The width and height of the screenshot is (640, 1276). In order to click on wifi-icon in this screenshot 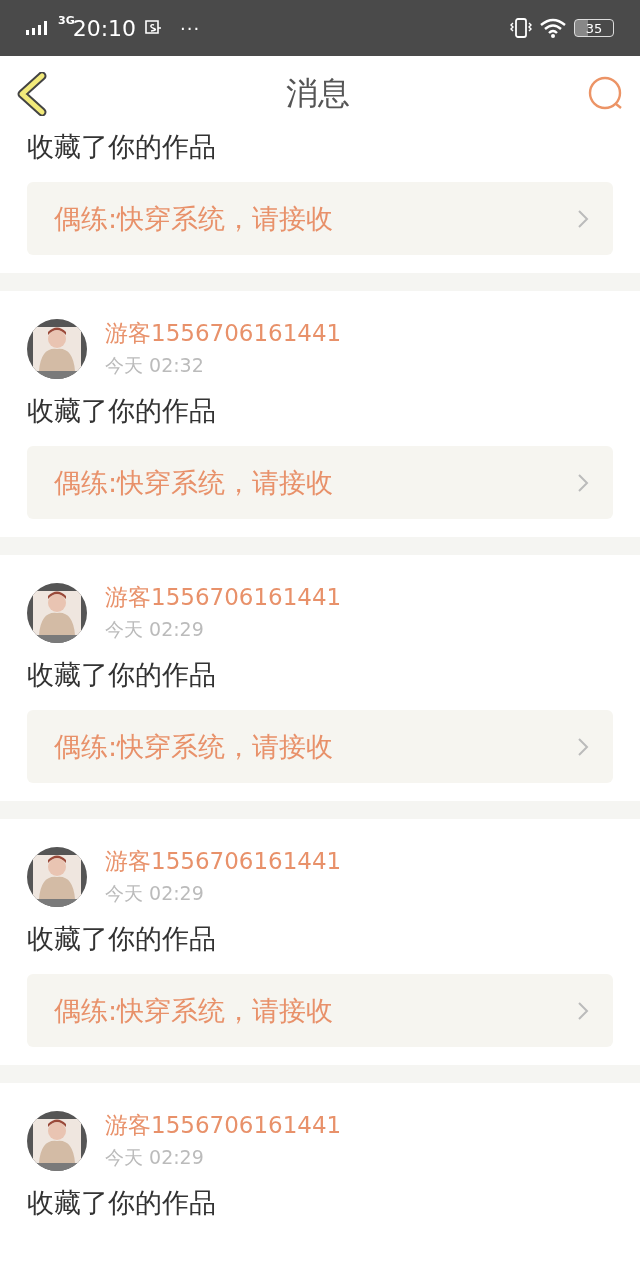, I will do `click(553, 28)`.